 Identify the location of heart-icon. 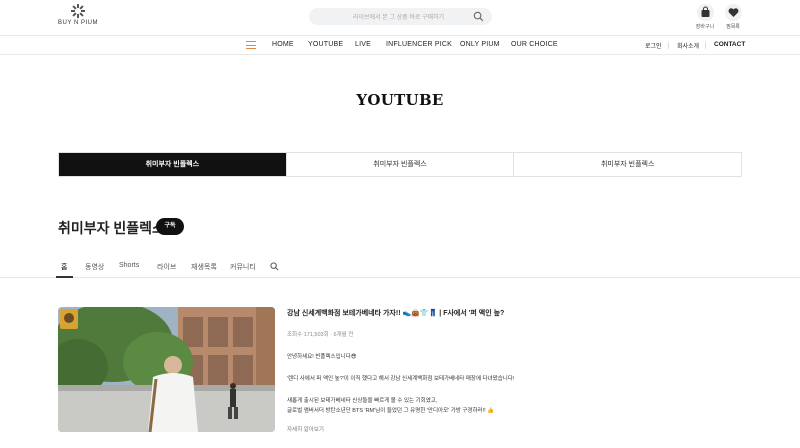
(733, 12).